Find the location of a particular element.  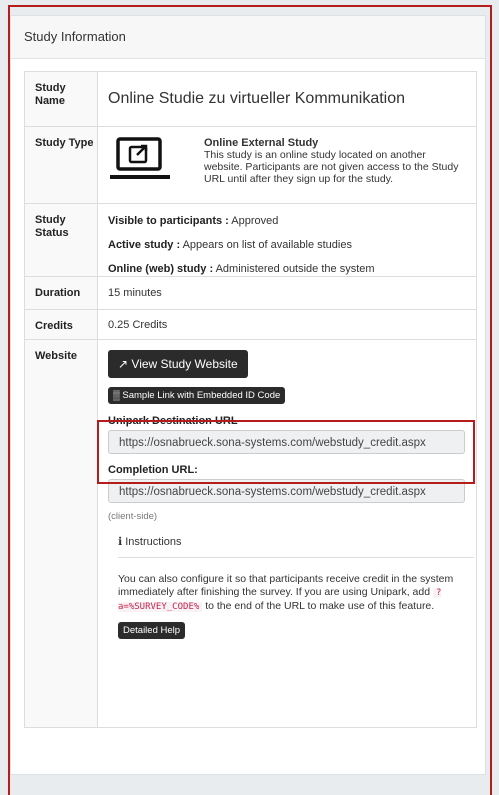

credits-value: 0.25 Credits is located at coordinates (287, 324).